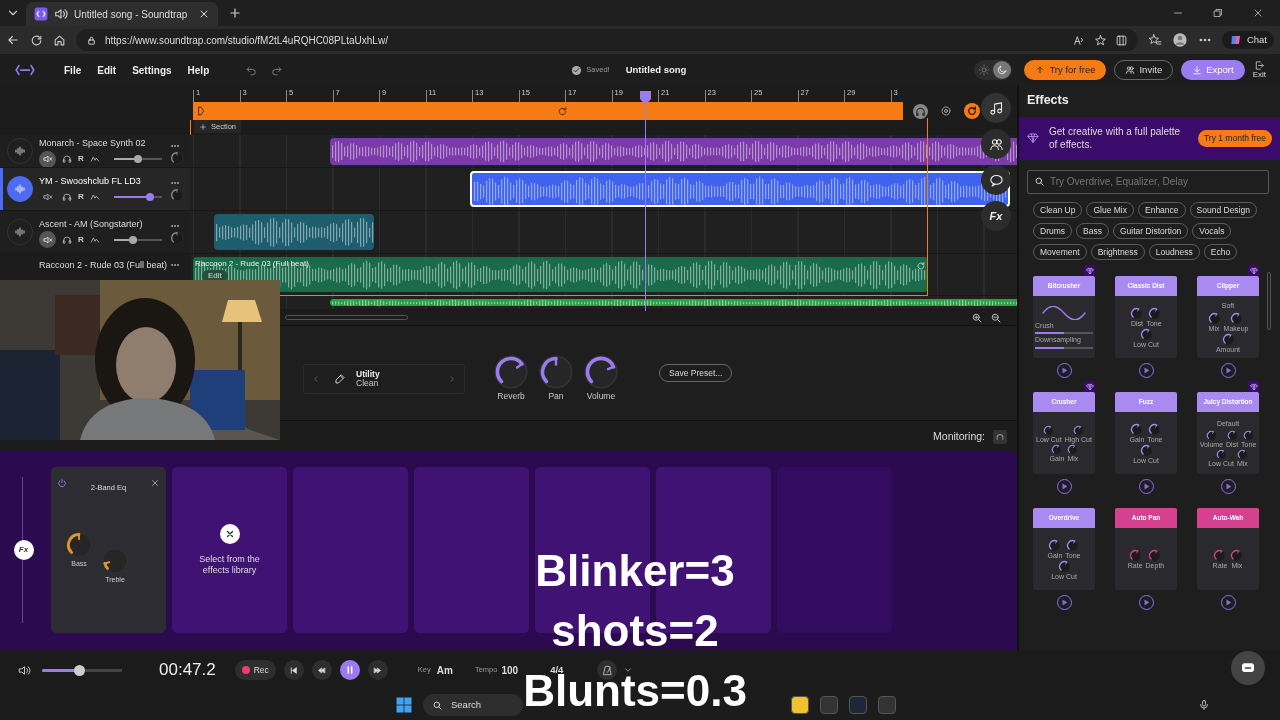 This screenshot has height=720, width=1280. Describe the element at coordinates (198, 70) in the screenshot. I see `menu-item: Help` at that location.